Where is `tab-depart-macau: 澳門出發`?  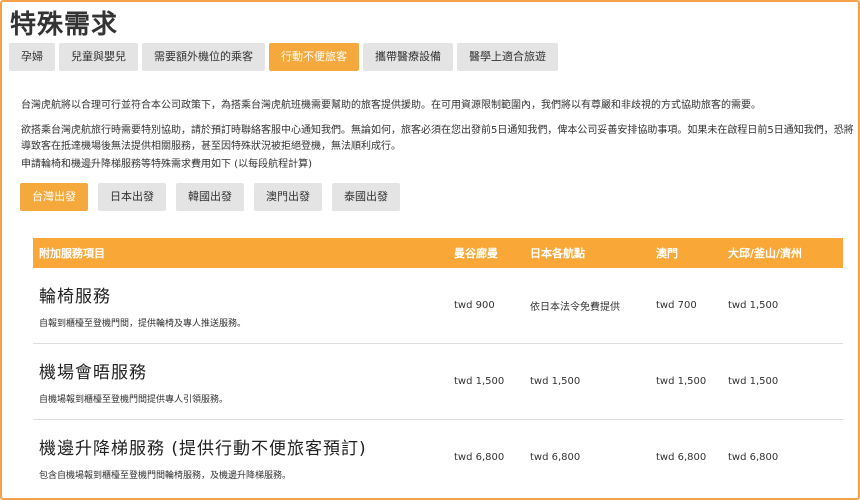
tab-depart-macau: 澳門出發 is located at coordinates (288, 197).